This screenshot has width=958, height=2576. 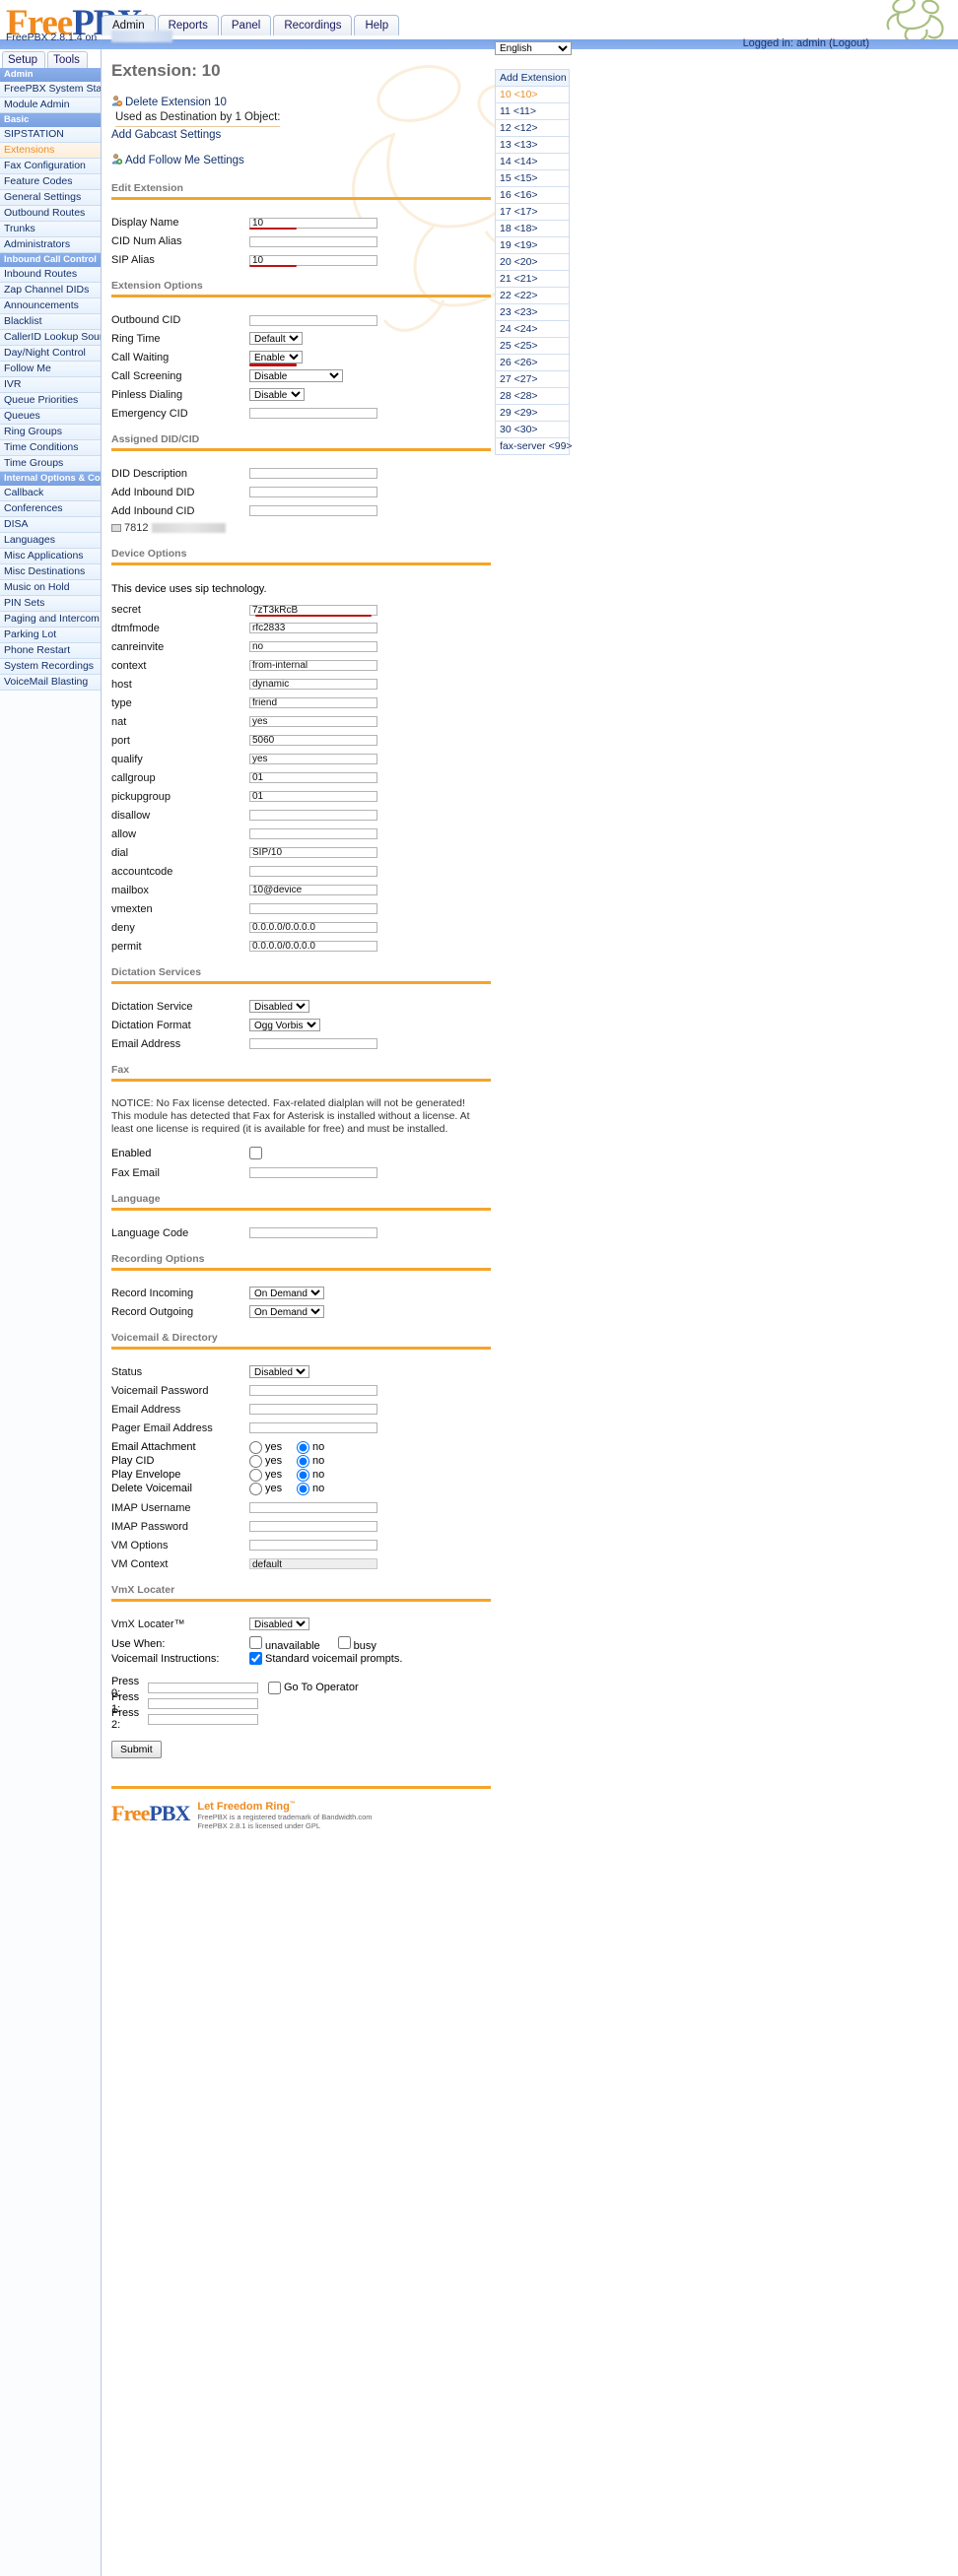 I want to click on sidebar-item-trunks: Trunks, so click(x=51, y=230).